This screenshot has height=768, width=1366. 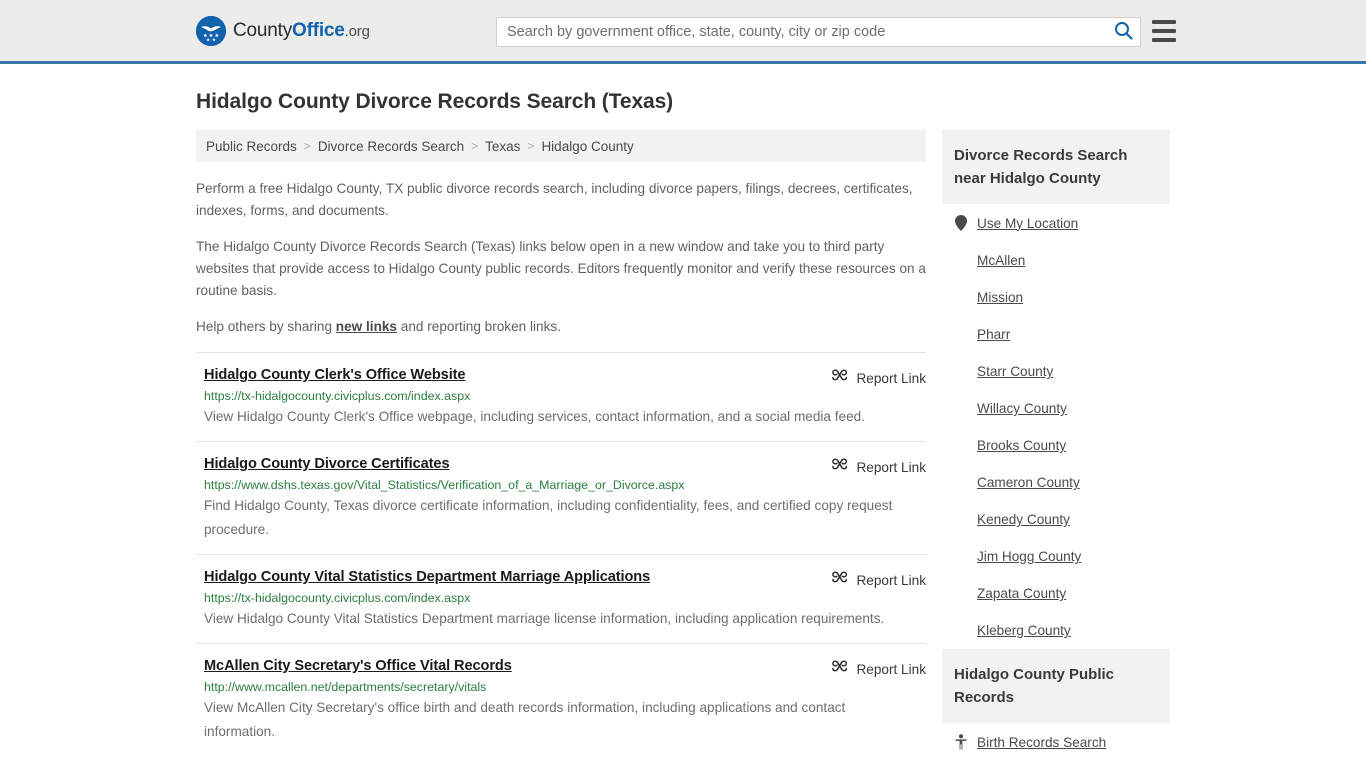 What do you see at coordinates (801, 32) in the screenshot?
I see `search-input` at bounding box center [801, 32].